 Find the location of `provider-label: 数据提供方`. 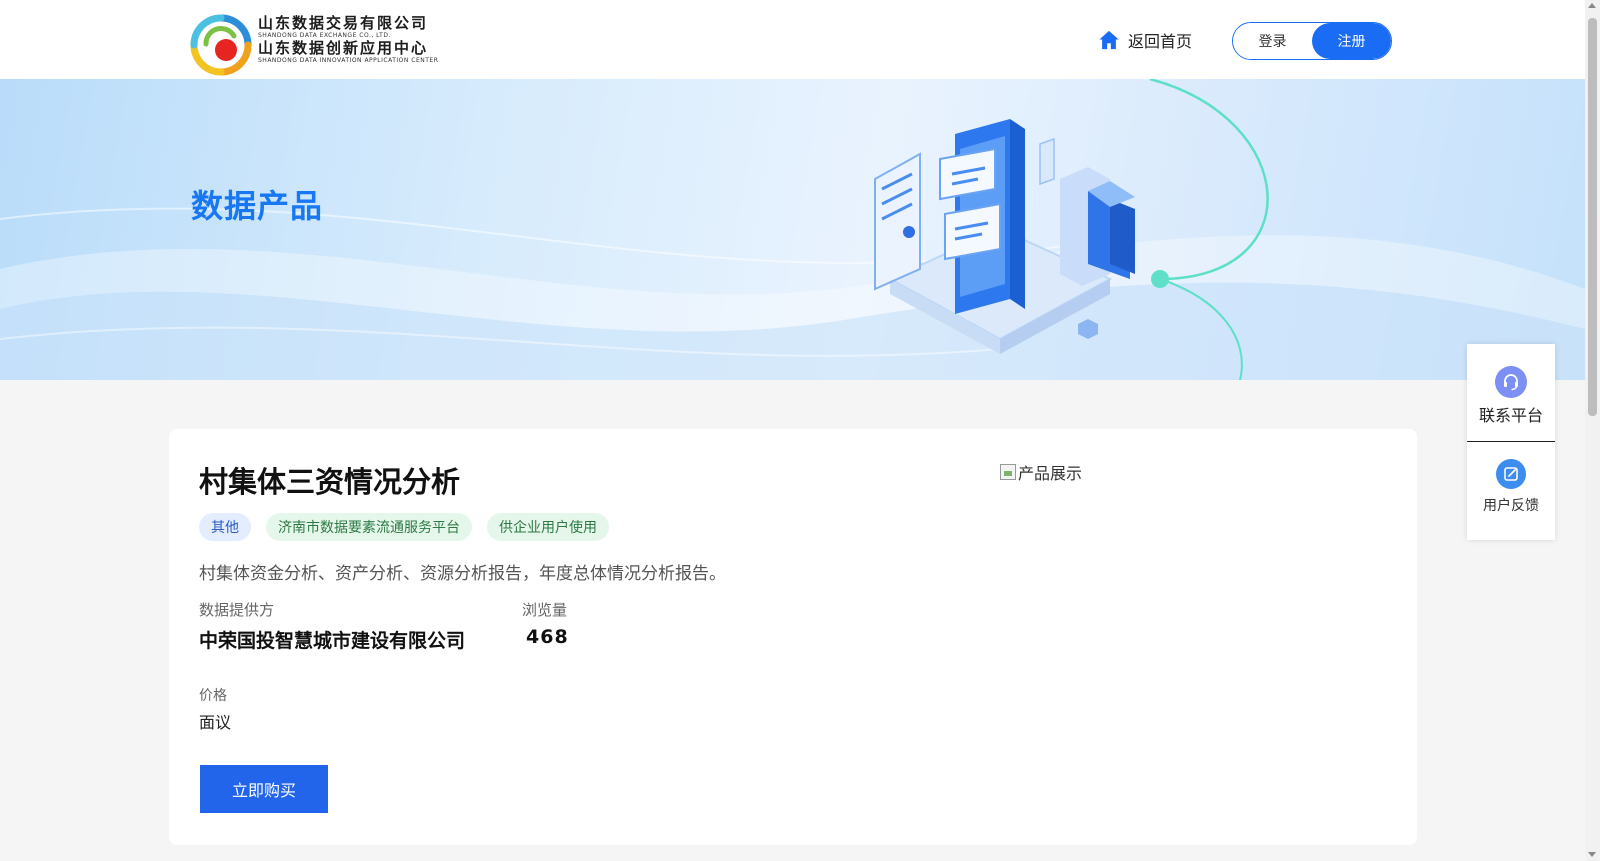

provider-label: 数据提供方 is located at coordinates (237, 610).